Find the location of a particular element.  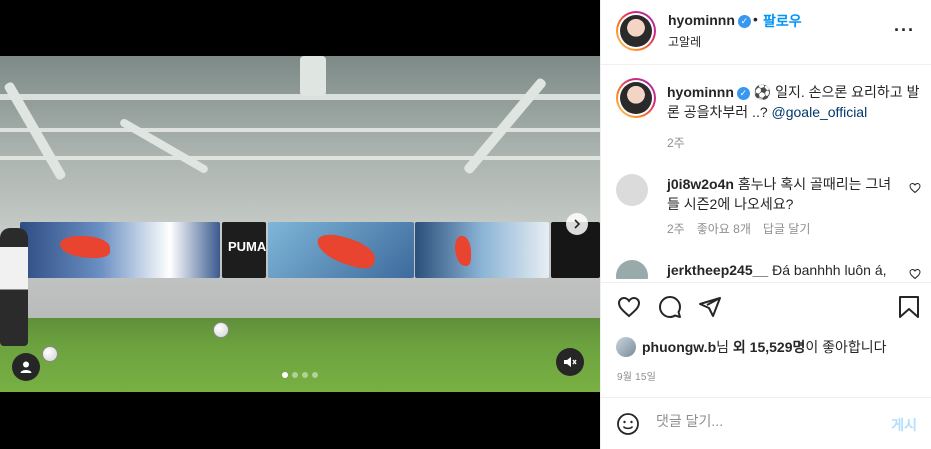

muted-speaker-icon is located at coordinates (570, 362).